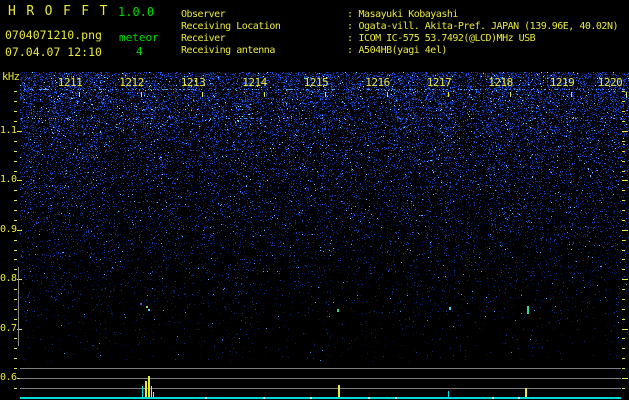  I want to click on freq-tick-label: 0.6, so click(8, 377).